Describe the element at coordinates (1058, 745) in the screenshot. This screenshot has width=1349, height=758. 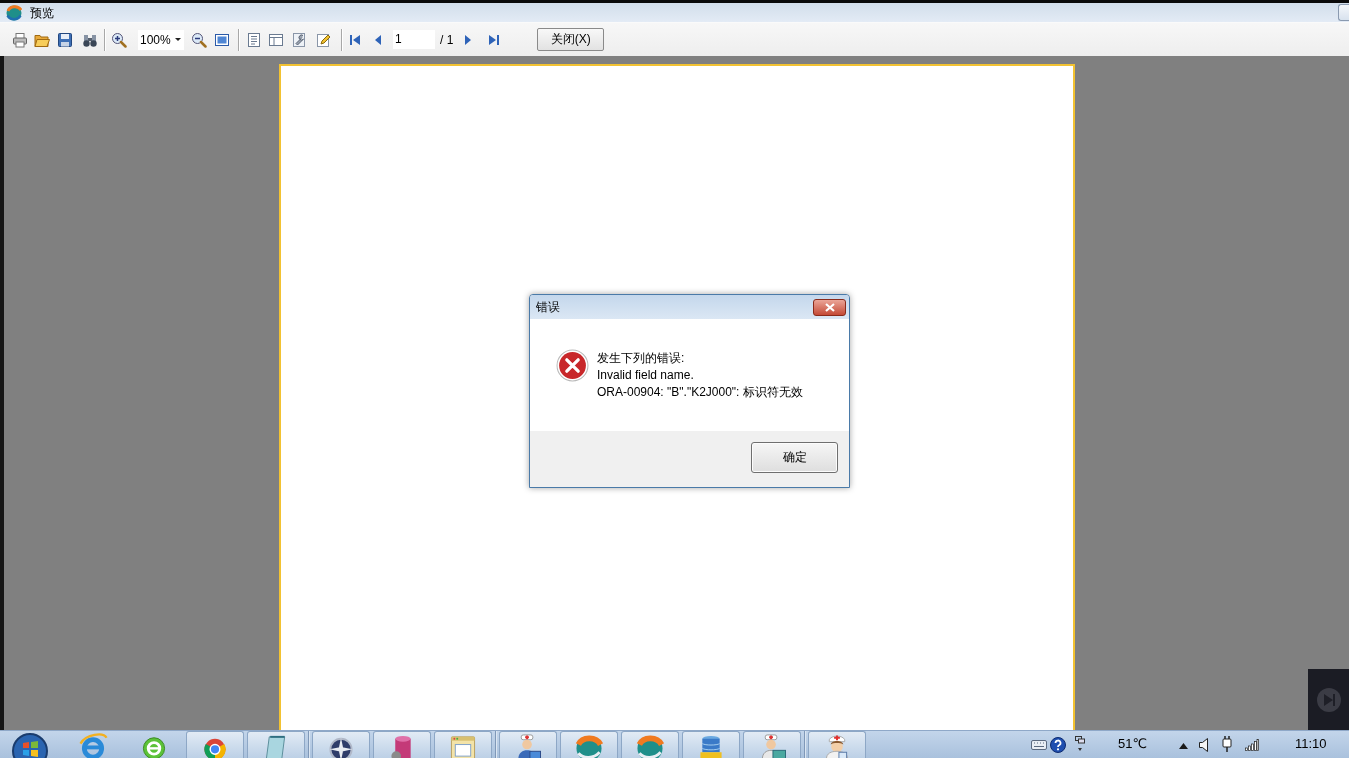
I see `help-icon` at that location.